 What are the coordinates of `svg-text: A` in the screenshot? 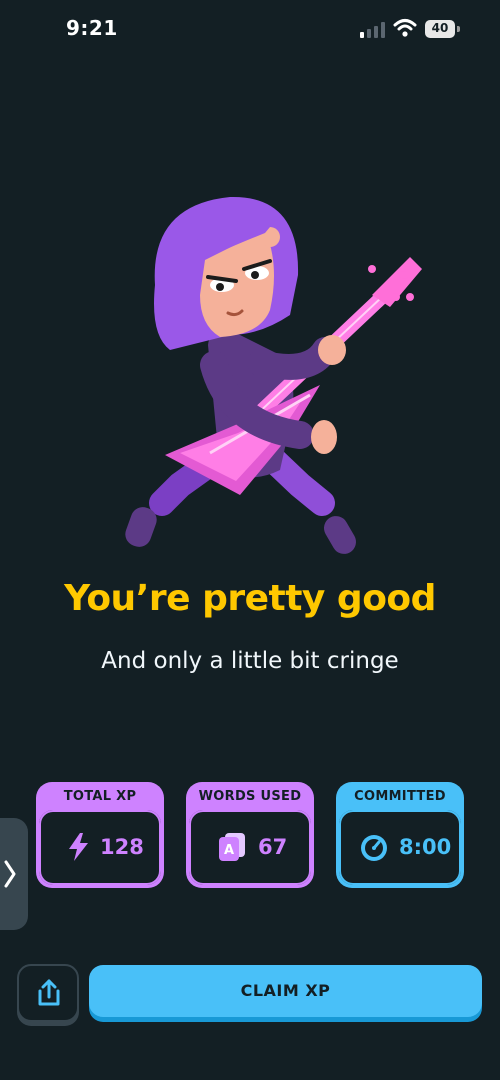 It's located at (229, 850).